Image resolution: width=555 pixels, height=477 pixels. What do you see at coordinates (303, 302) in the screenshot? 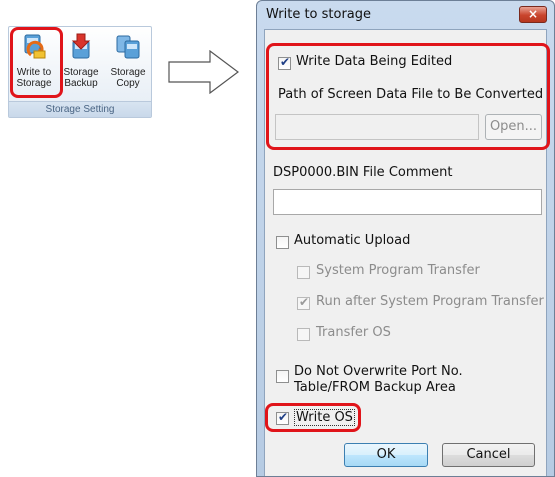
I see `run-after-transfer-checkbox` at bounding box center [303, 302].